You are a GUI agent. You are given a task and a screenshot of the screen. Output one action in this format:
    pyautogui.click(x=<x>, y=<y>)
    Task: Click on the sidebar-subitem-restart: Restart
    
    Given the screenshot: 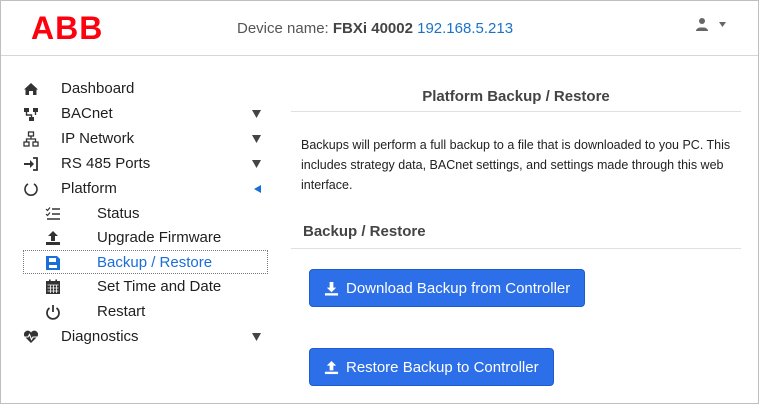 What is the action you would take?
    pyautogui.click(x=137, y=312)
    